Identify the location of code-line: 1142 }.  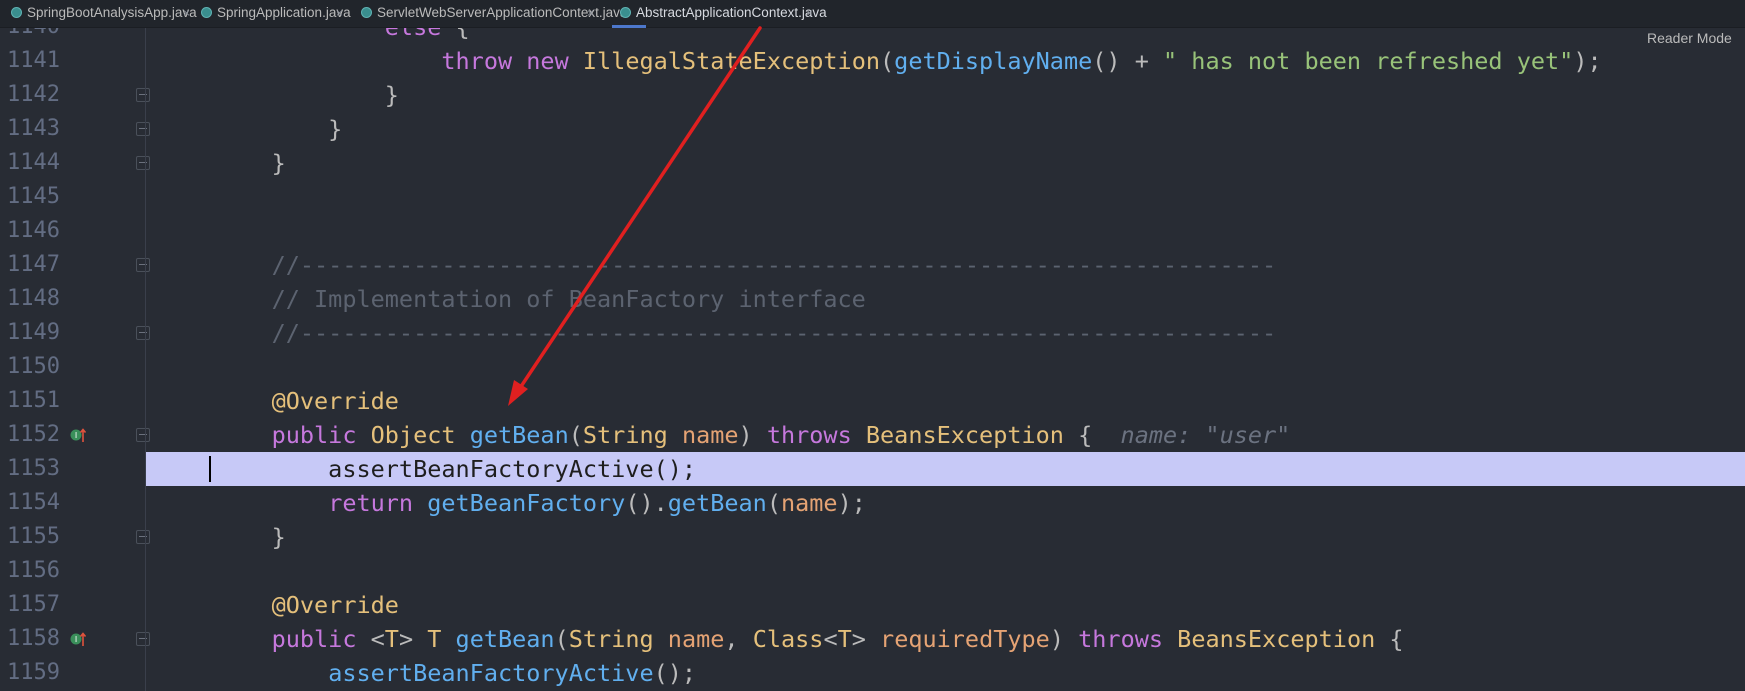
(872, 95).